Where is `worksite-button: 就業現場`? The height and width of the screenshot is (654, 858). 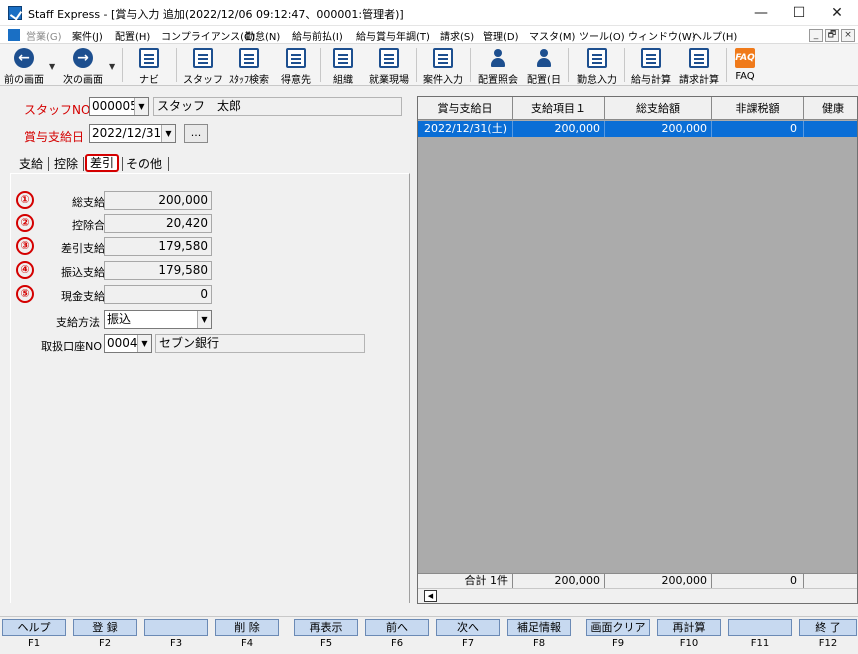
worksite-button: 就業現場 is located at coordinates (389, 66).